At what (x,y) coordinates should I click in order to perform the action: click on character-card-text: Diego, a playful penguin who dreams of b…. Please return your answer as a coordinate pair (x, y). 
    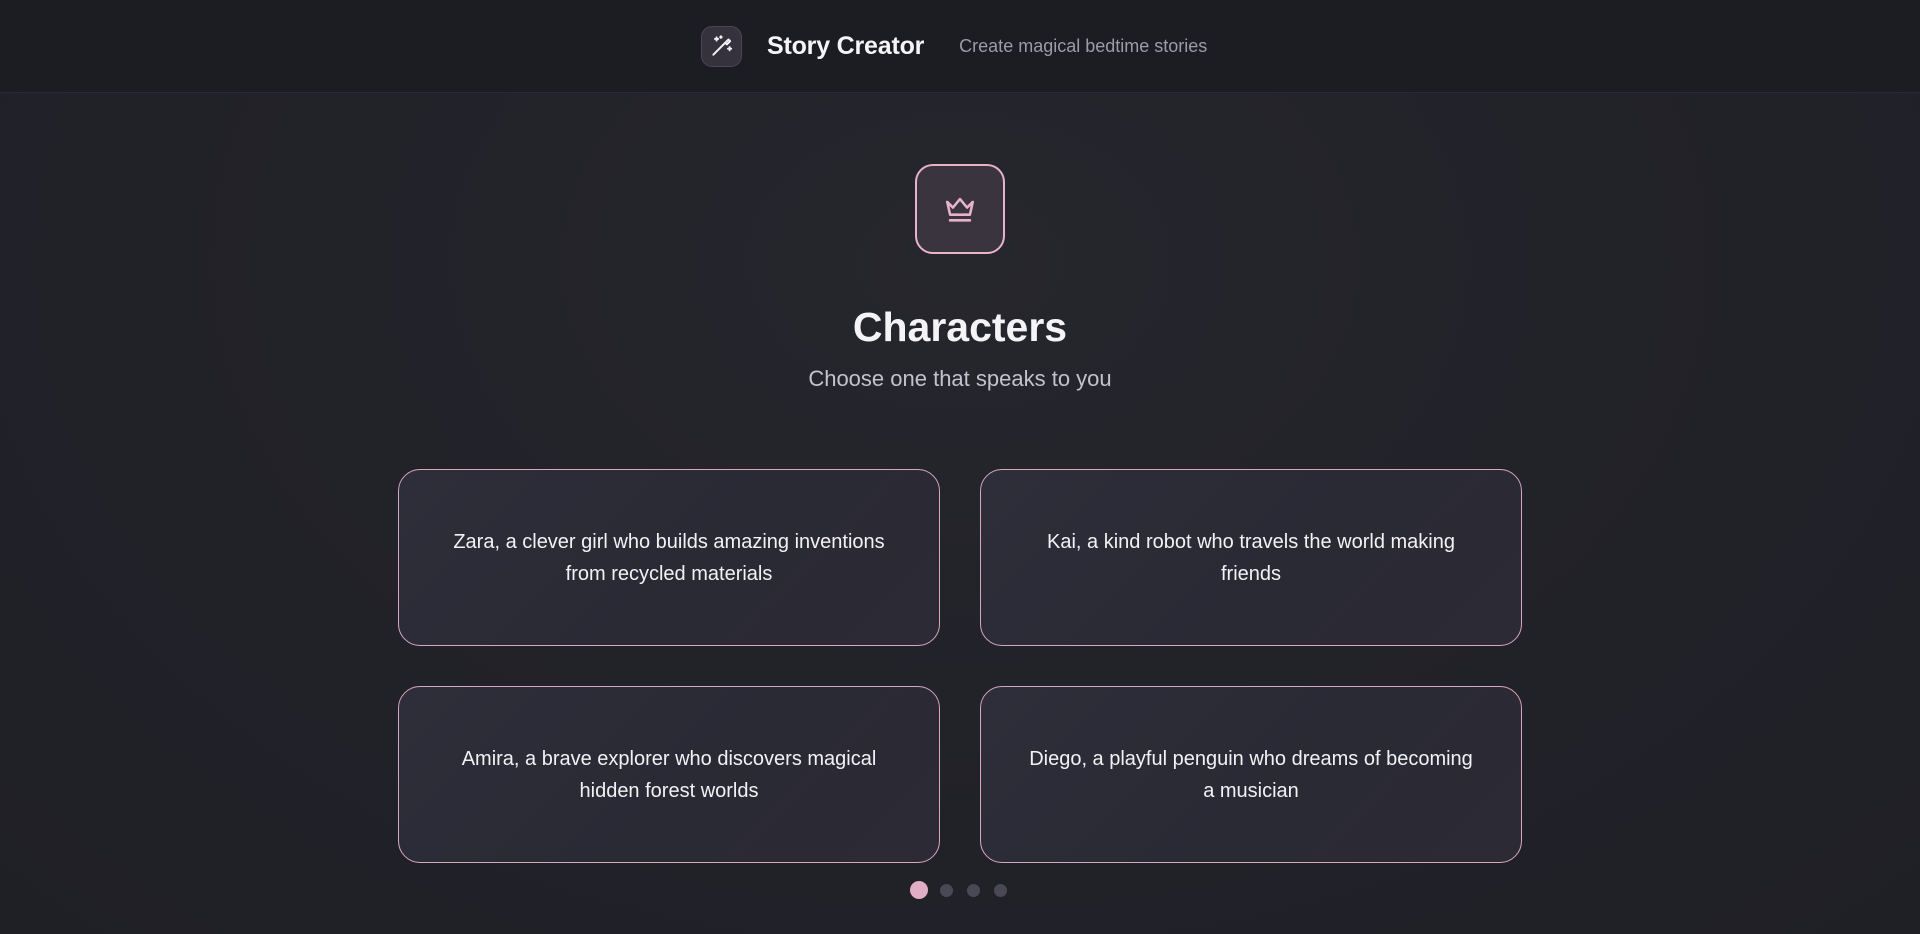
    Looking at the image, I should click on (1251, 774).